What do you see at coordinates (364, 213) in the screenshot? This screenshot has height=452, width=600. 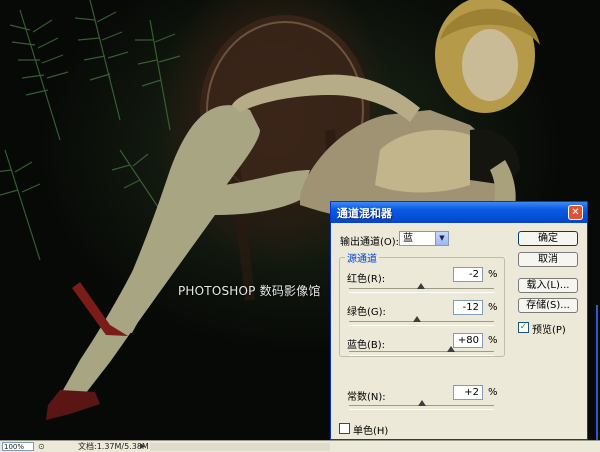 I see `dialog-title: 通道混和器` at bounding box center [364, 213].